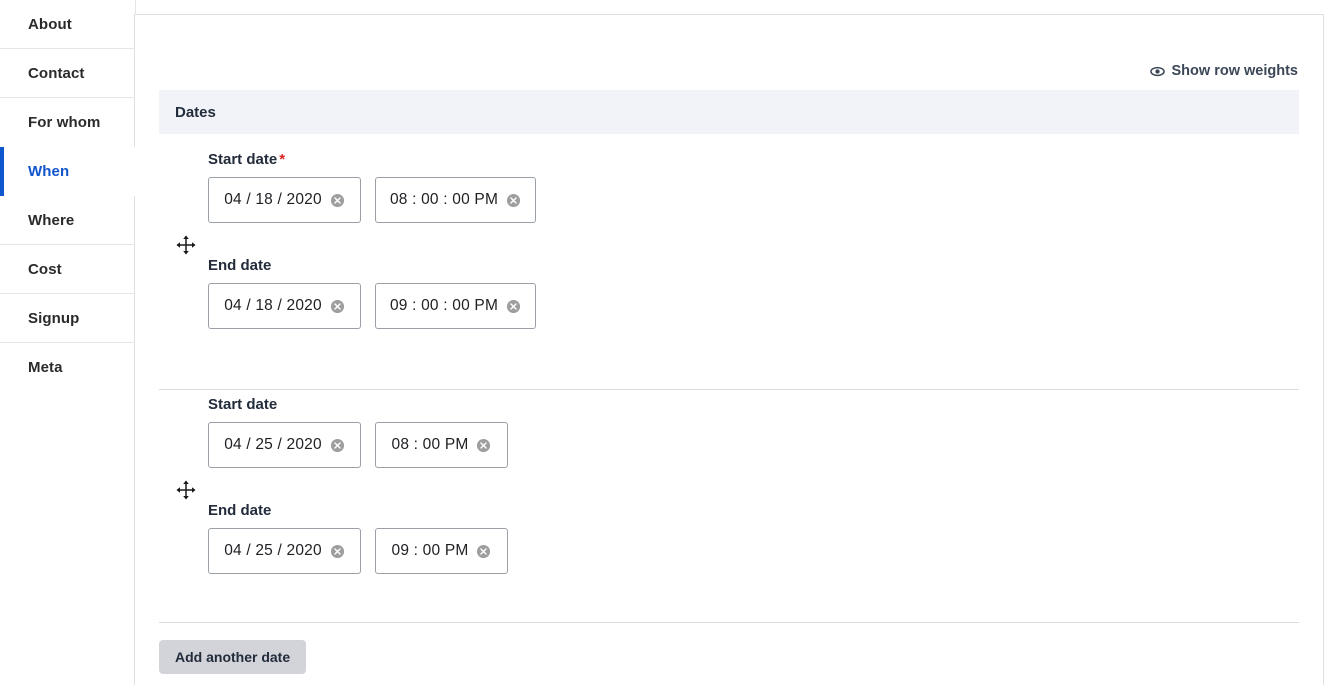 The image size is (1339, 685). What do you see at coordinates (45, 367) in the screenshot?
I see `sidebar-item-label: Meta` at bounding box center [45, 367].